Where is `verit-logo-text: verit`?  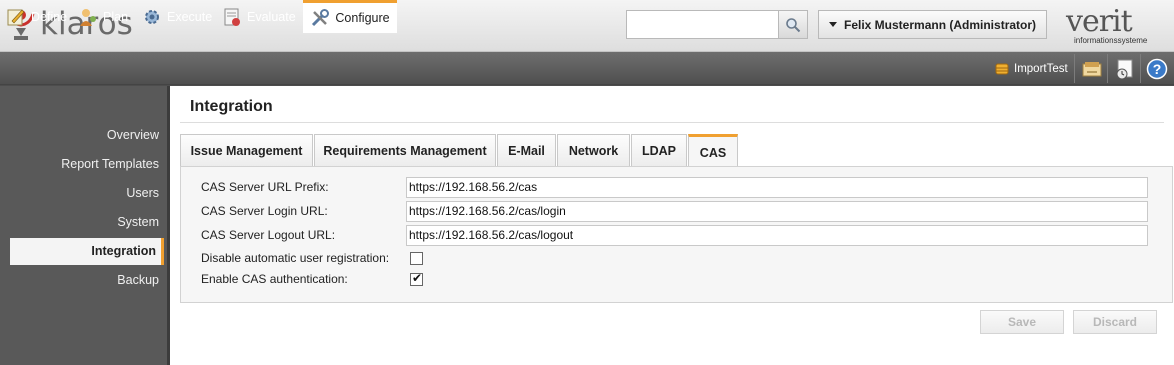
verit-logo-text: verit is located at coordinates (1099, 21).